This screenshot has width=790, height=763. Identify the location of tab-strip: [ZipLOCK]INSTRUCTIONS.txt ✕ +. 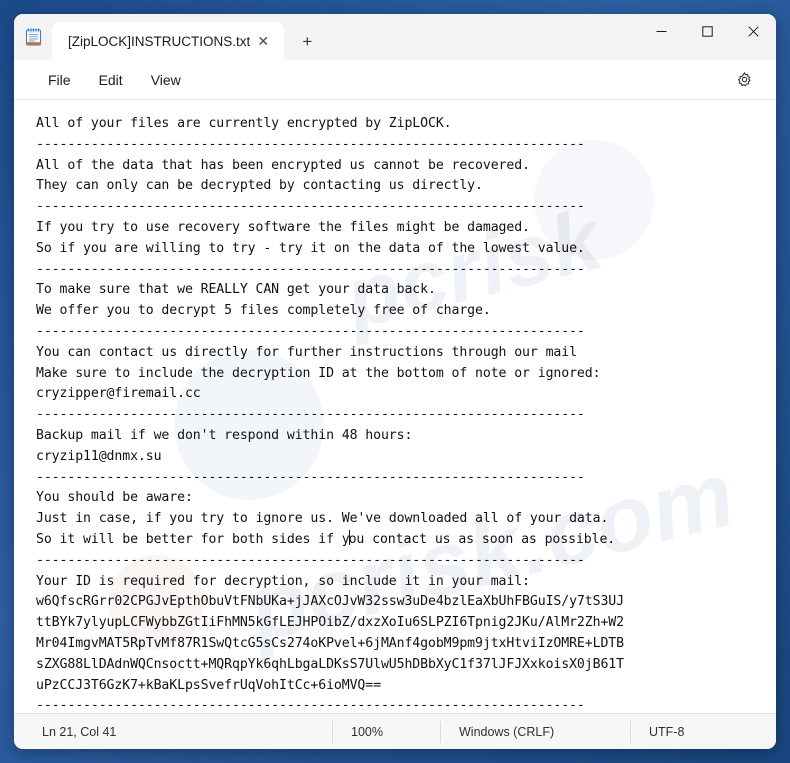
(345, 37).